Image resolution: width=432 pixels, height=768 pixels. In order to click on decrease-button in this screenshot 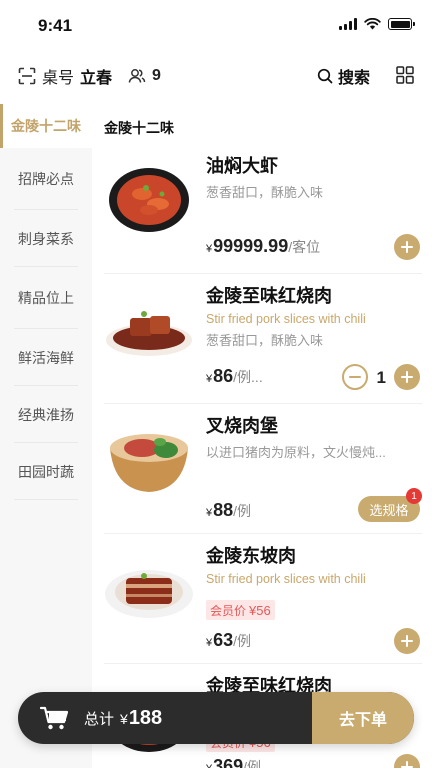, I will do `click(355, 377)`.